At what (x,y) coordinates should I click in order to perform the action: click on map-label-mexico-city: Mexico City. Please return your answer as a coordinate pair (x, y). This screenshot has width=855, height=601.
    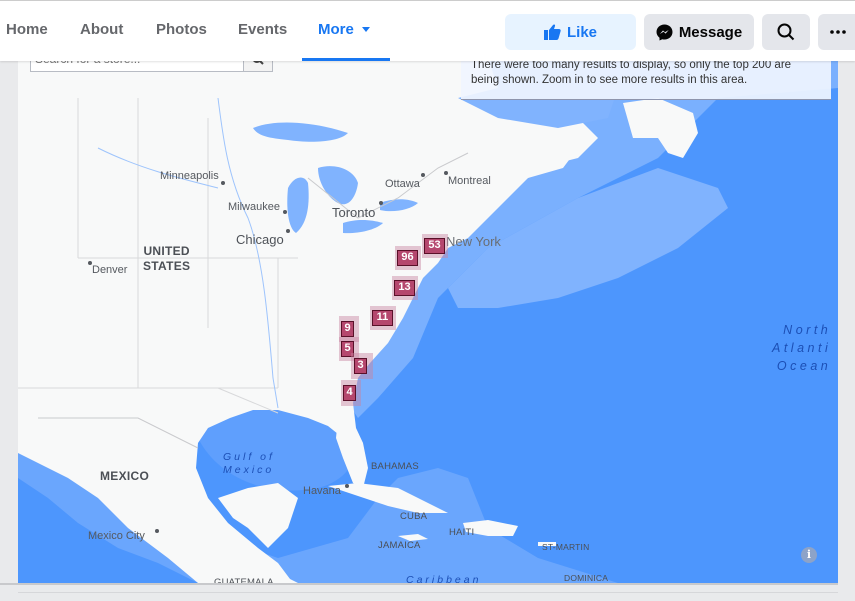
    Looking at the image, I should click on (116, 536).